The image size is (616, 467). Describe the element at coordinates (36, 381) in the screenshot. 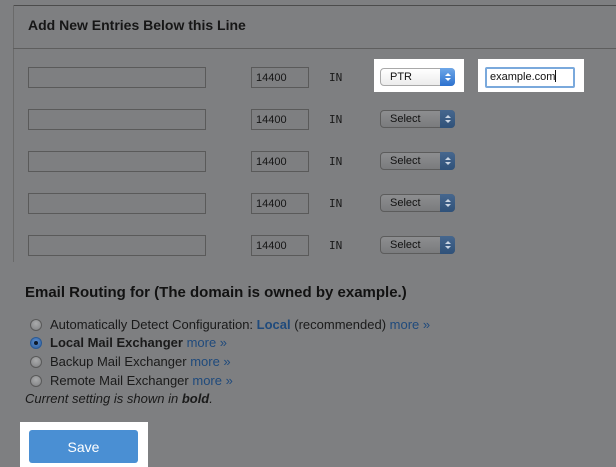

I see `radio-remote` at that location.